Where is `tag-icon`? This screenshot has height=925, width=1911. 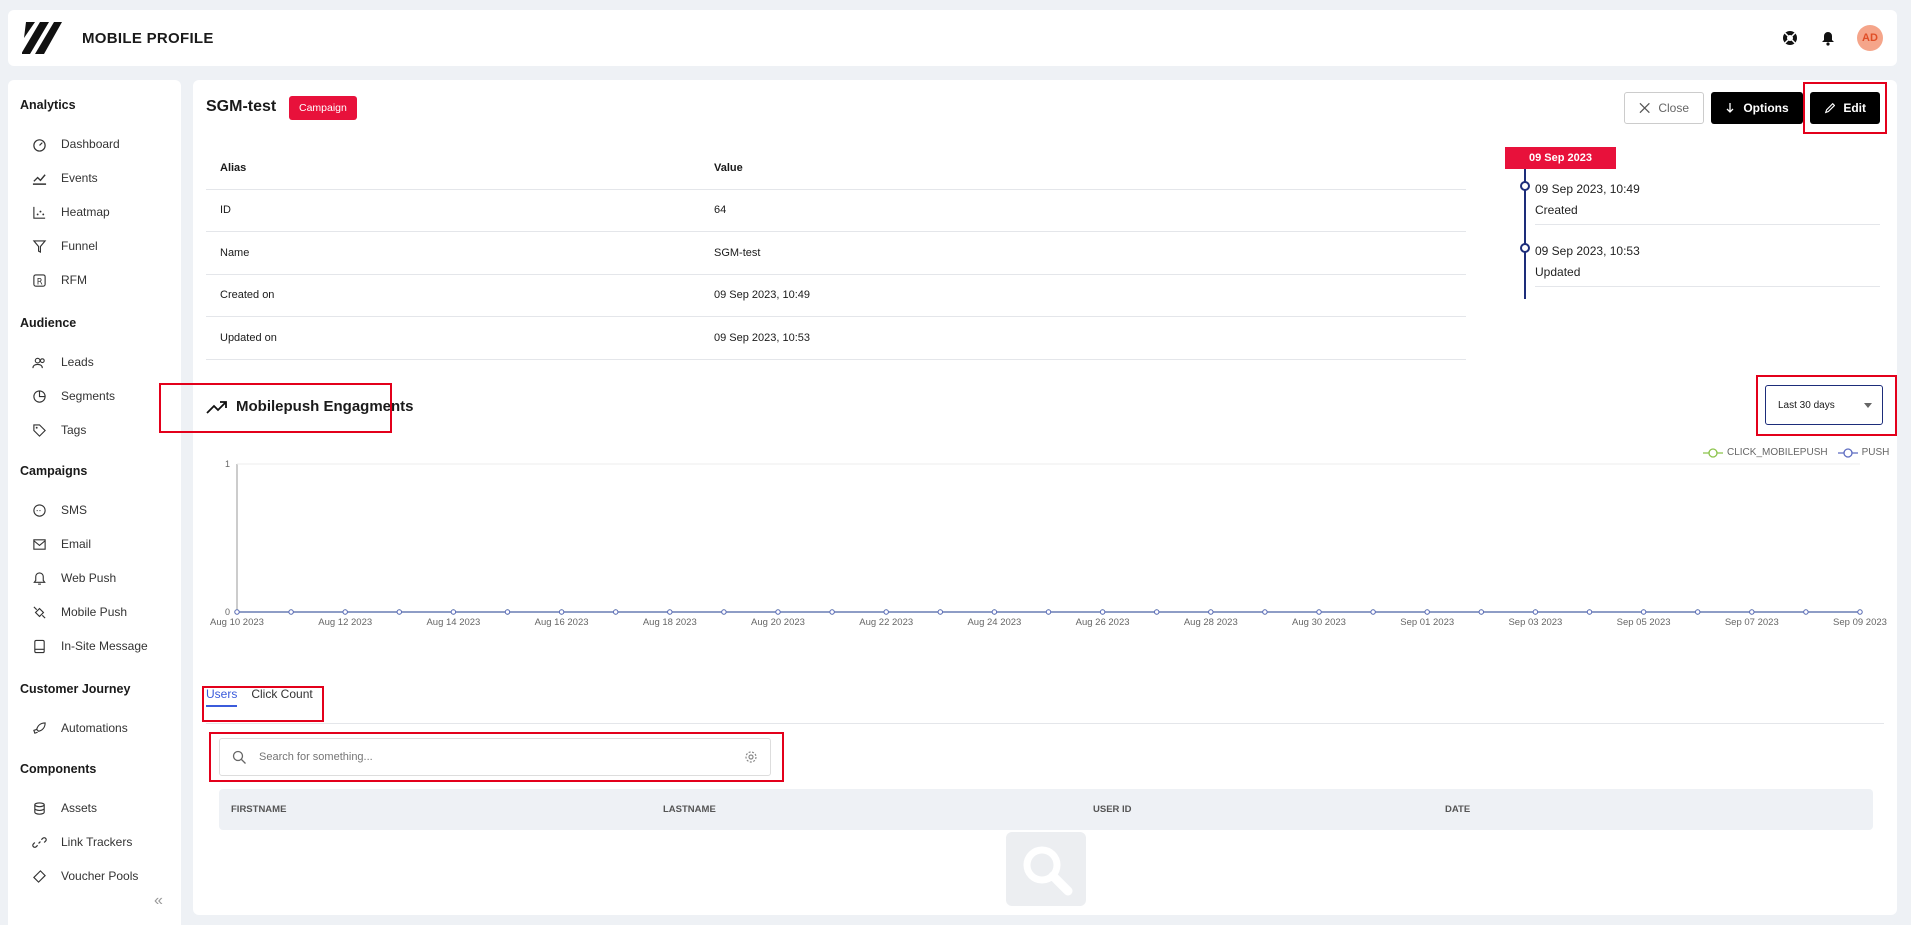 tag-icon is located at coordinates (39, 430).